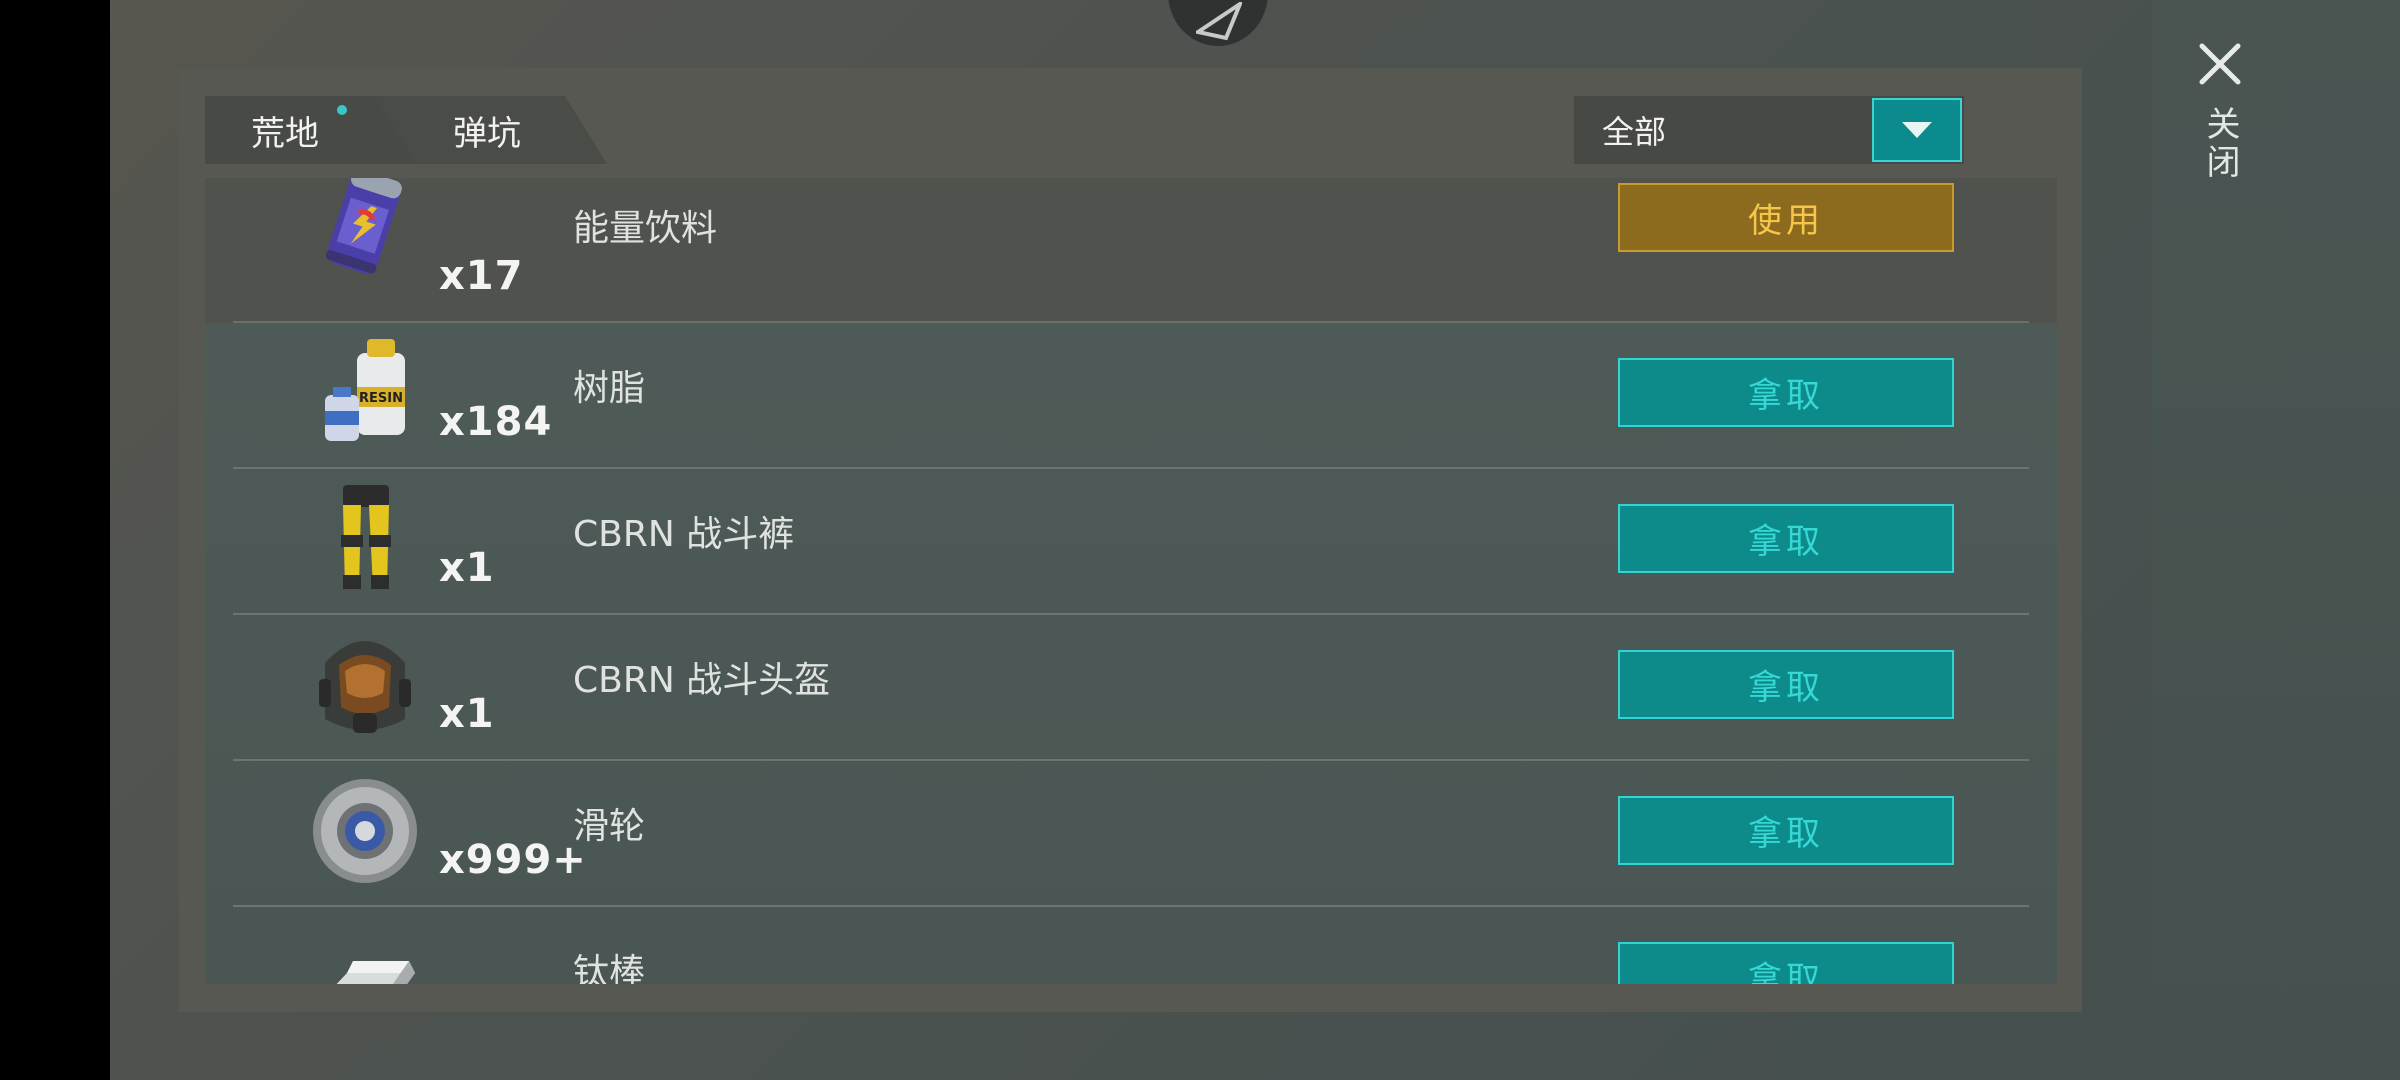 Image resolution: width=2400 pixels, height=1080 pixels. What do you see at coordinates (381, 398) in the screenshot?
I see `svg-text: RESIN` at bounding box center [381, 398].